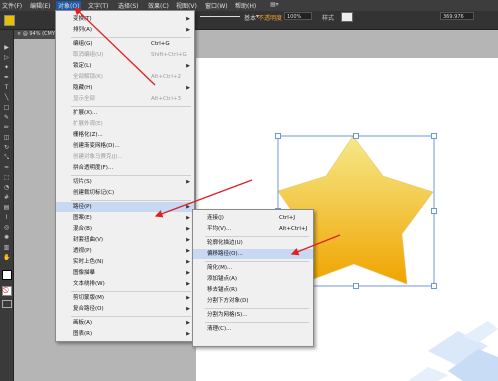 This screenshot has height=381, width=498. What do you see at coordinates (253, 229) in the screenshot?
I see `path-menu-item: 平均(V)... Alt+Ctrl+J` at bounding box center [253, 229].